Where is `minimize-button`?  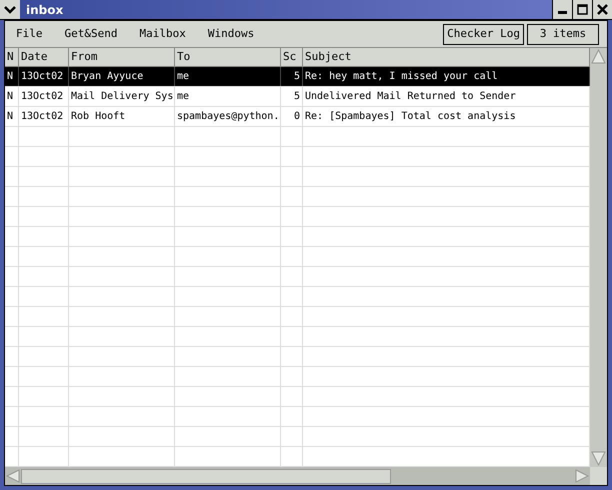
minimize-button is located at coordinates (562, 9).